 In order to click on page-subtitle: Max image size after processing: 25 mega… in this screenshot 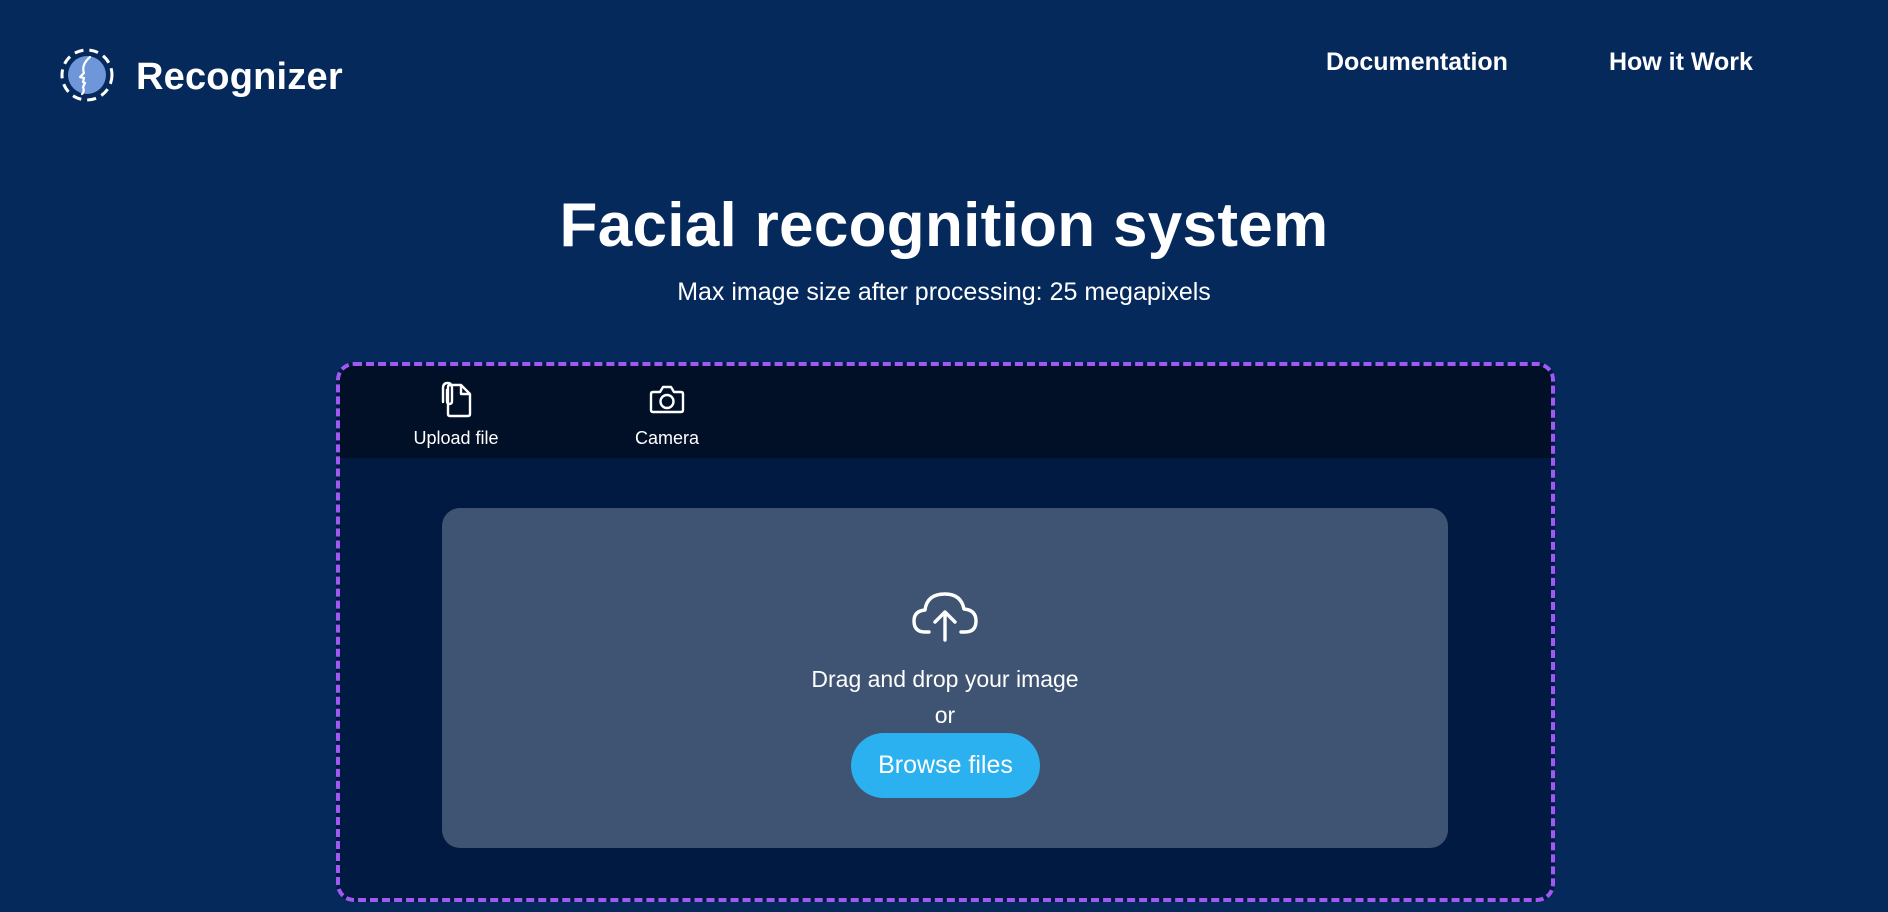, I will do `click(944, 292)`.